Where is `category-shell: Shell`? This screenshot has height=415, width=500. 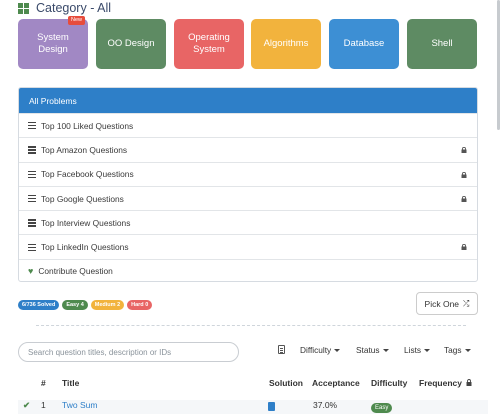
category-shell: Shell is located at coordinates (442, 44).